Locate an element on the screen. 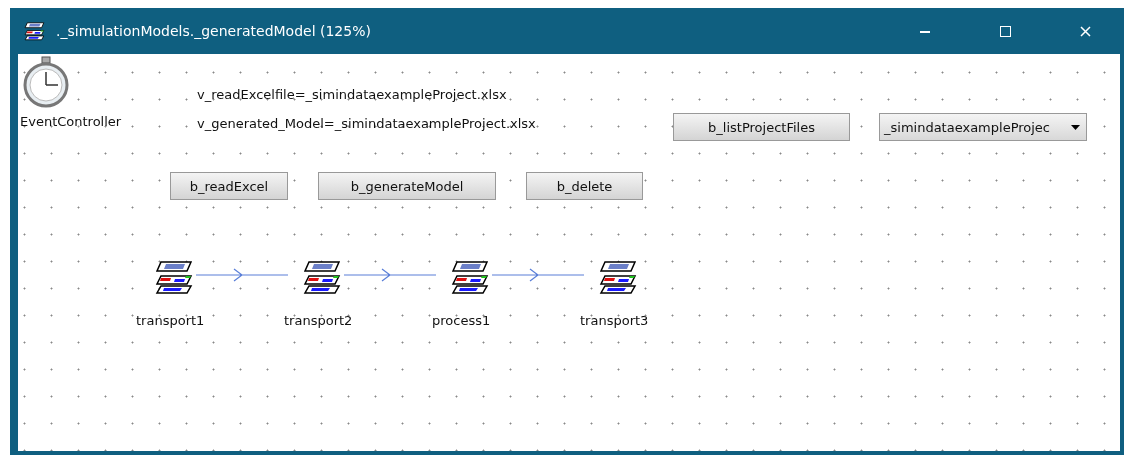 The width and height of the screenshot is (1132, 455). caret-icon is located at coordinates (1075, 127).